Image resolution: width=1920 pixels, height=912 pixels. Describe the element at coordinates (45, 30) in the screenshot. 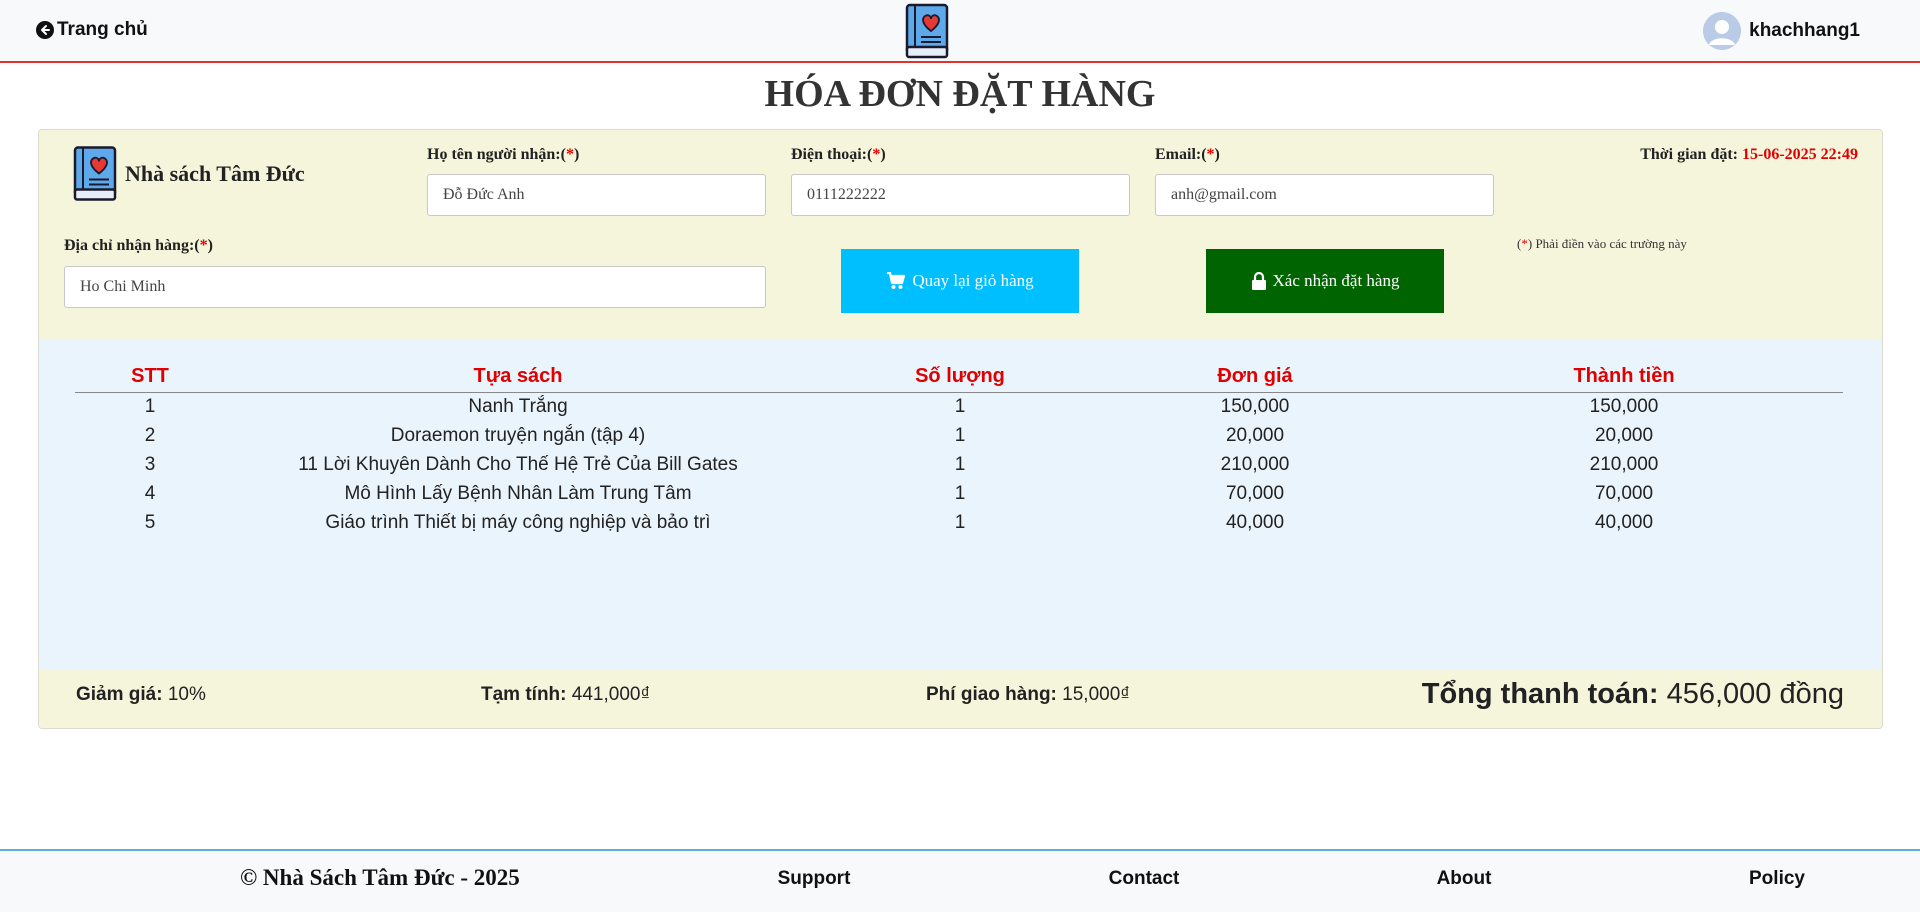

I see `arrow-left-circle-icon` at that location.